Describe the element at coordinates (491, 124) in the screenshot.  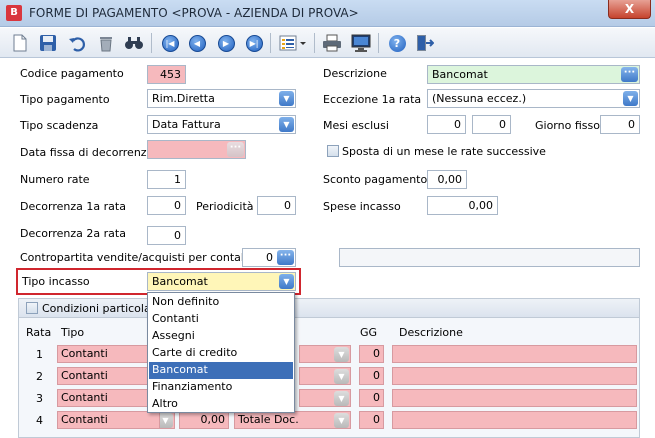
I see `mesi-esclusi-field-2: 0` at that location.